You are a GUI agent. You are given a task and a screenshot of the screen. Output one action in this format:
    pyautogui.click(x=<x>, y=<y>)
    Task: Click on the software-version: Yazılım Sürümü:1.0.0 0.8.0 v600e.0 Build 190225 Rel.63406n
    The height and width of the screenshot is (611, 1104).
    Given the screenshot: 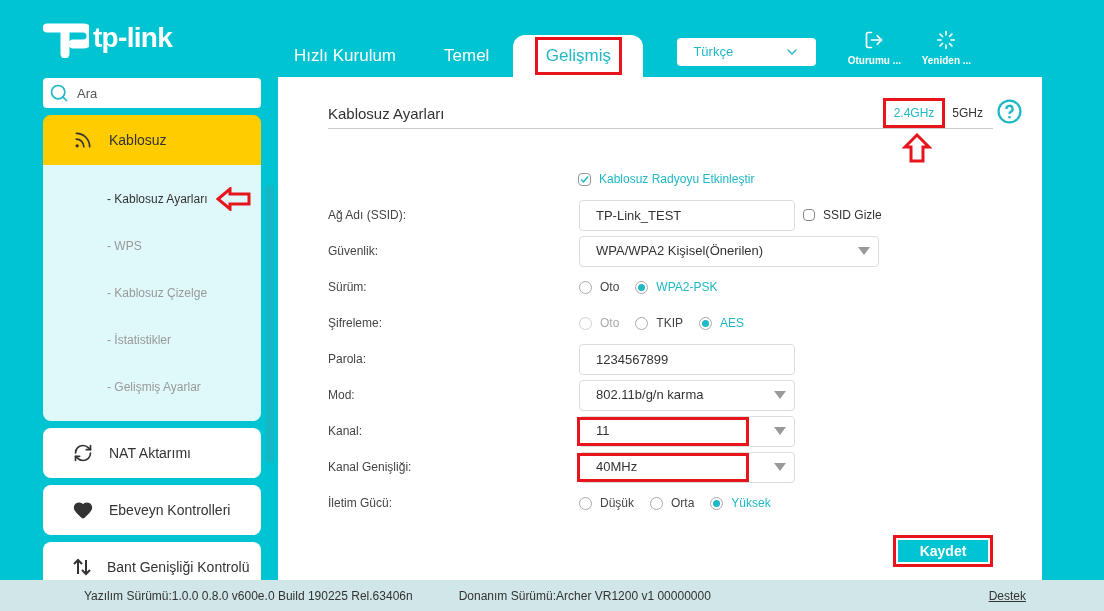 What is the action you would take?
    pyautogui.click(x=248, y=596)
    